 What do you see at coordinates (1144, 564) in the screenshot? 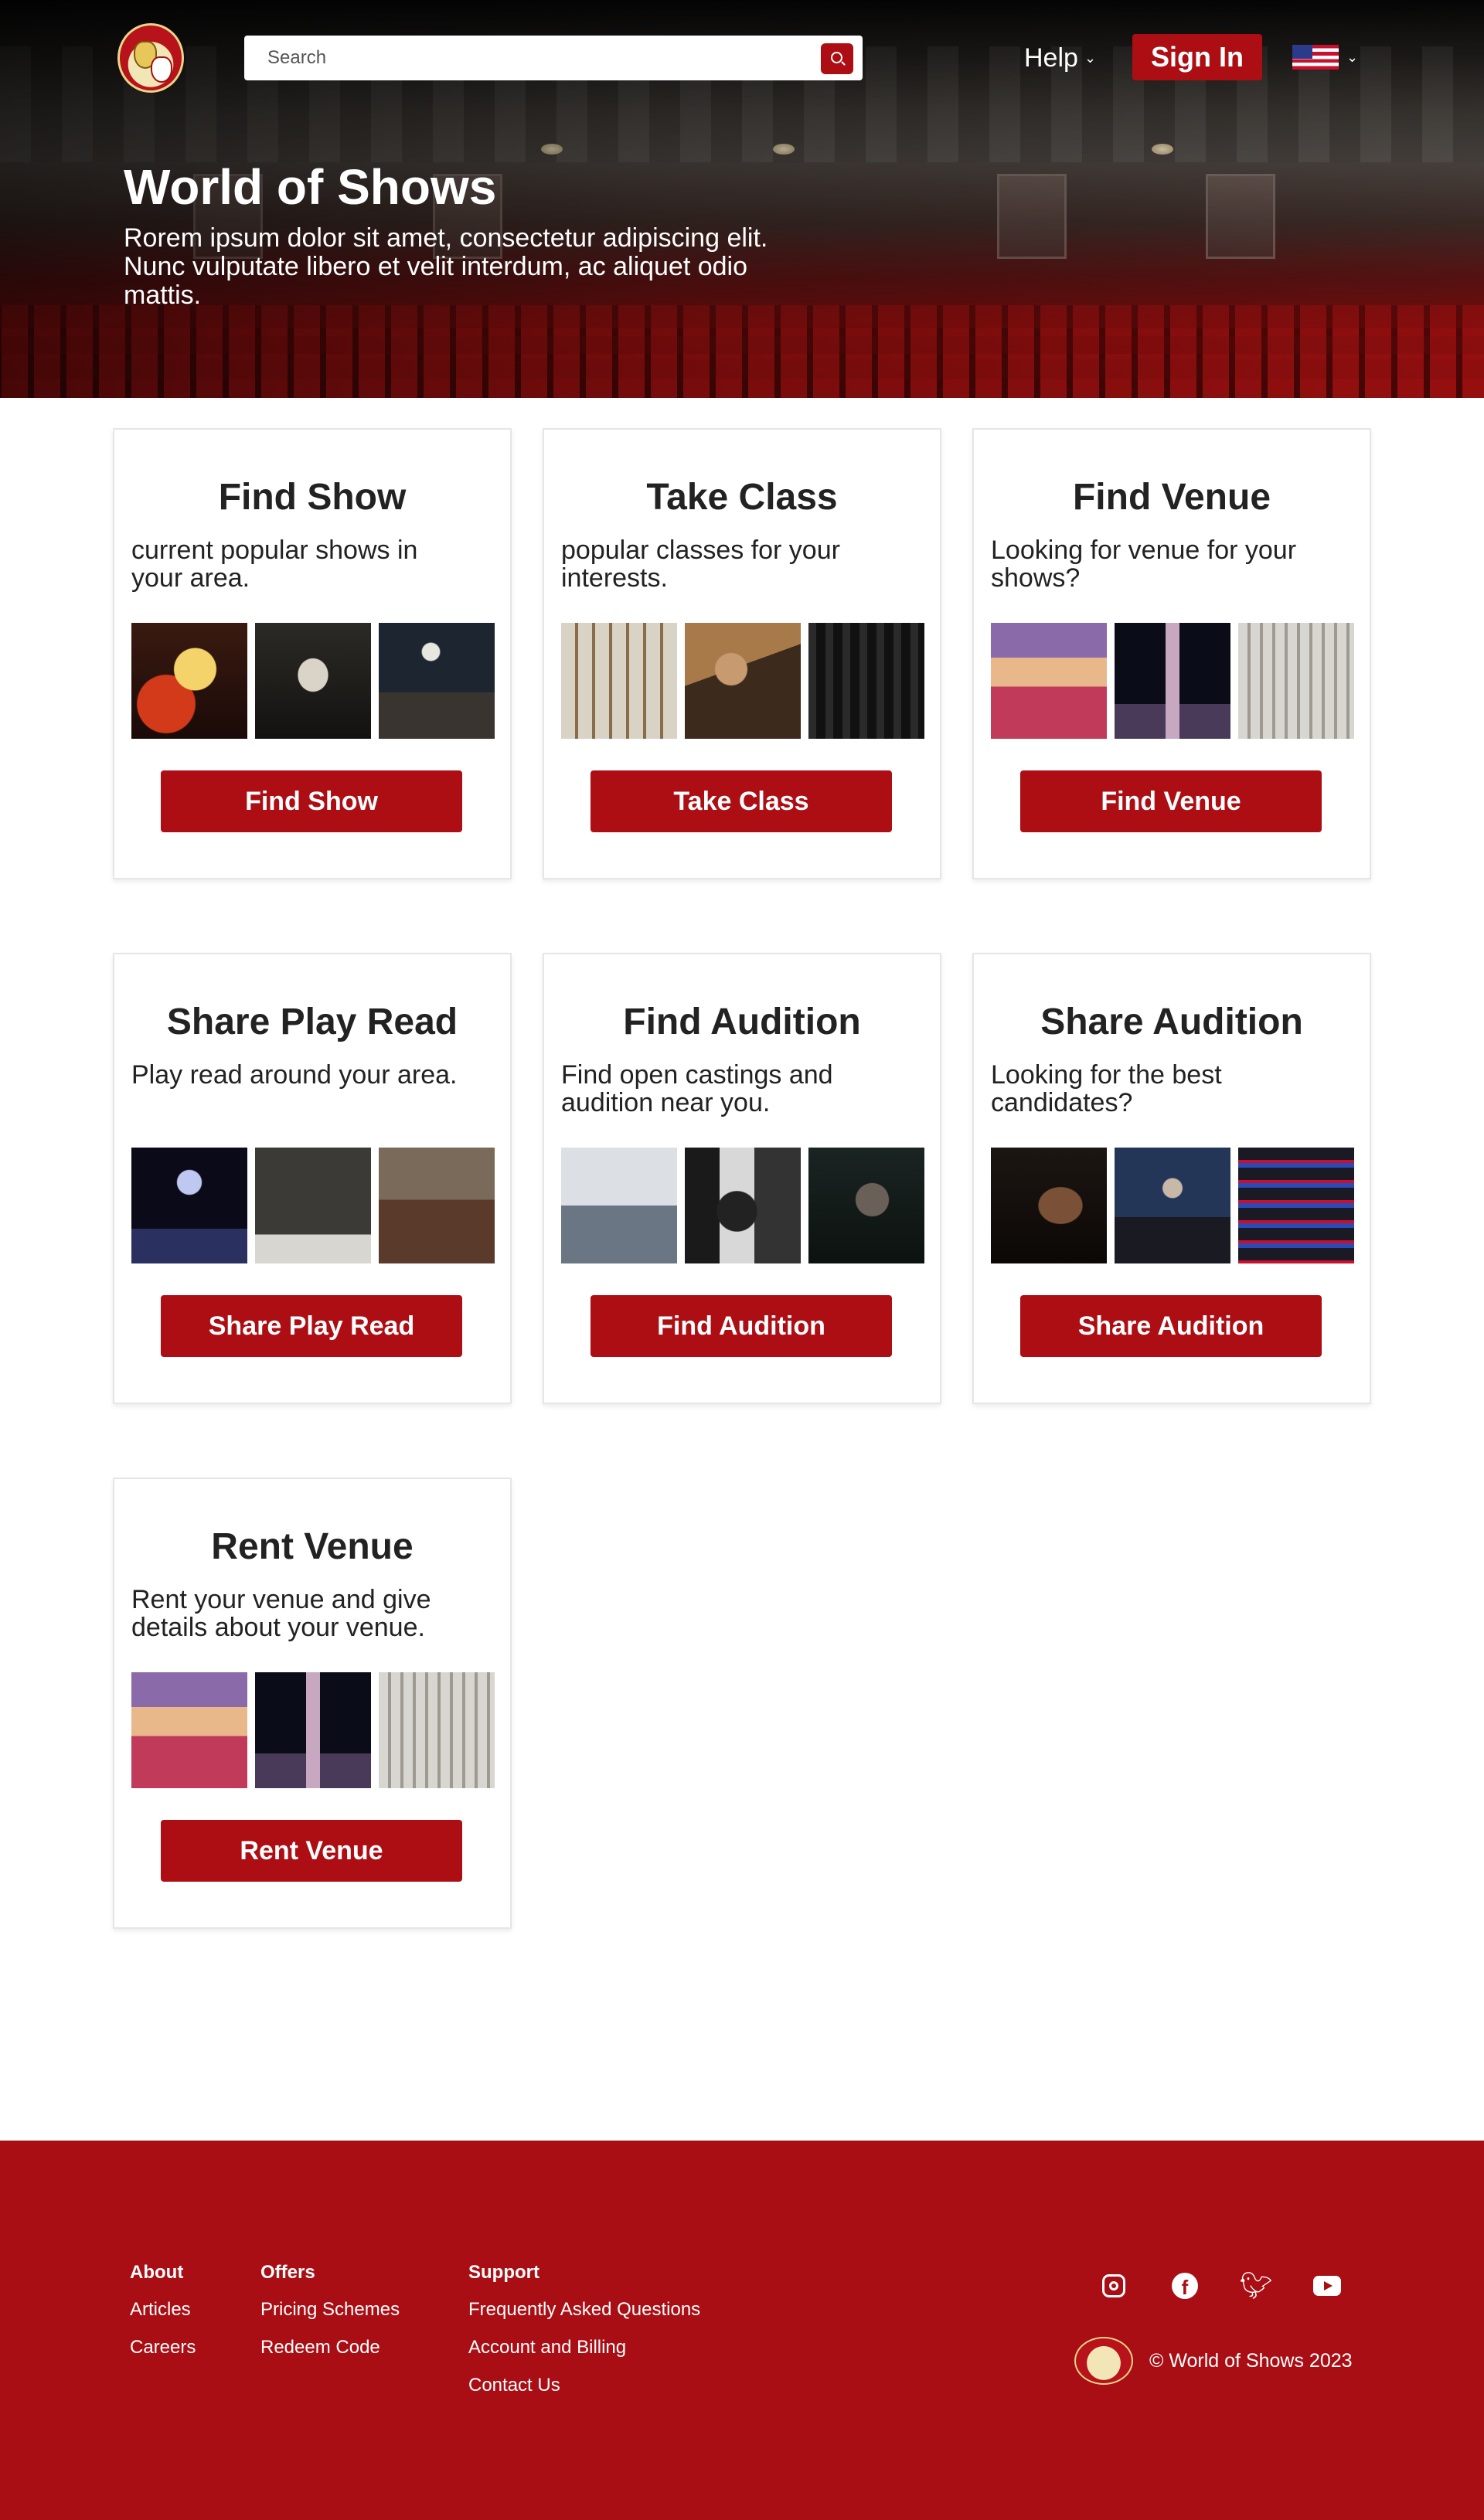
I see `card-description: Looking for venue for your shows?` at bounding box center [1144, 564].